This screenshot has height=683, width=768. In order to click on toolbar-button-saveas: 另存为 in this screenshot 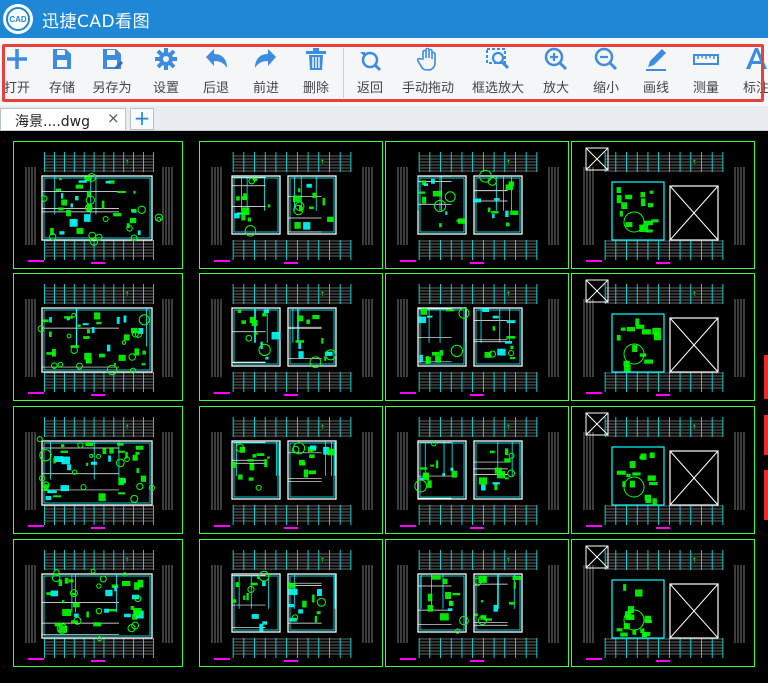, I will do `click(112, 72)`.